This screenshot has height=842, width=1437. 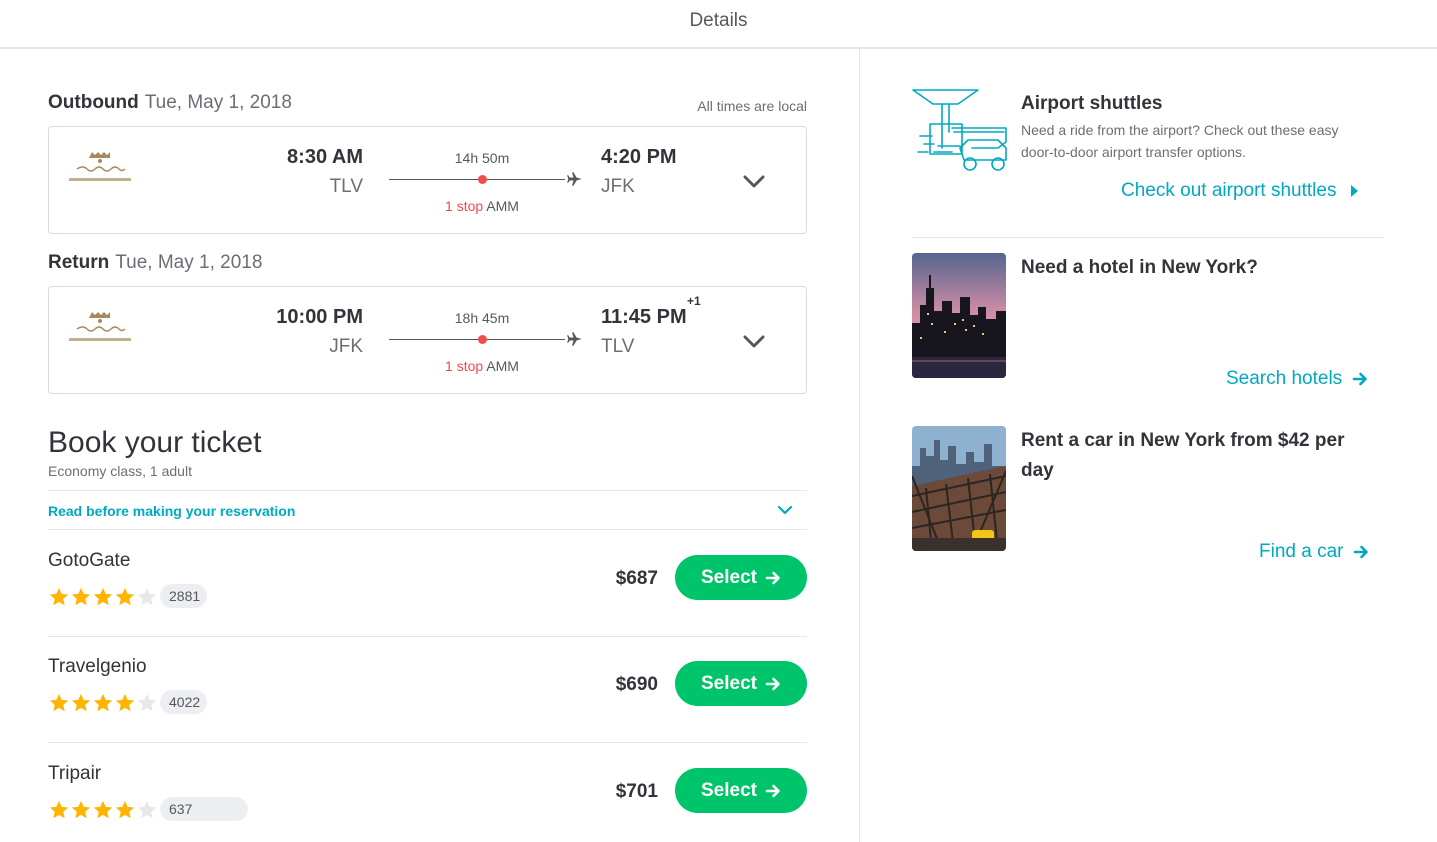 I want to click on review-count: 2881, so click(x=184, y=596).